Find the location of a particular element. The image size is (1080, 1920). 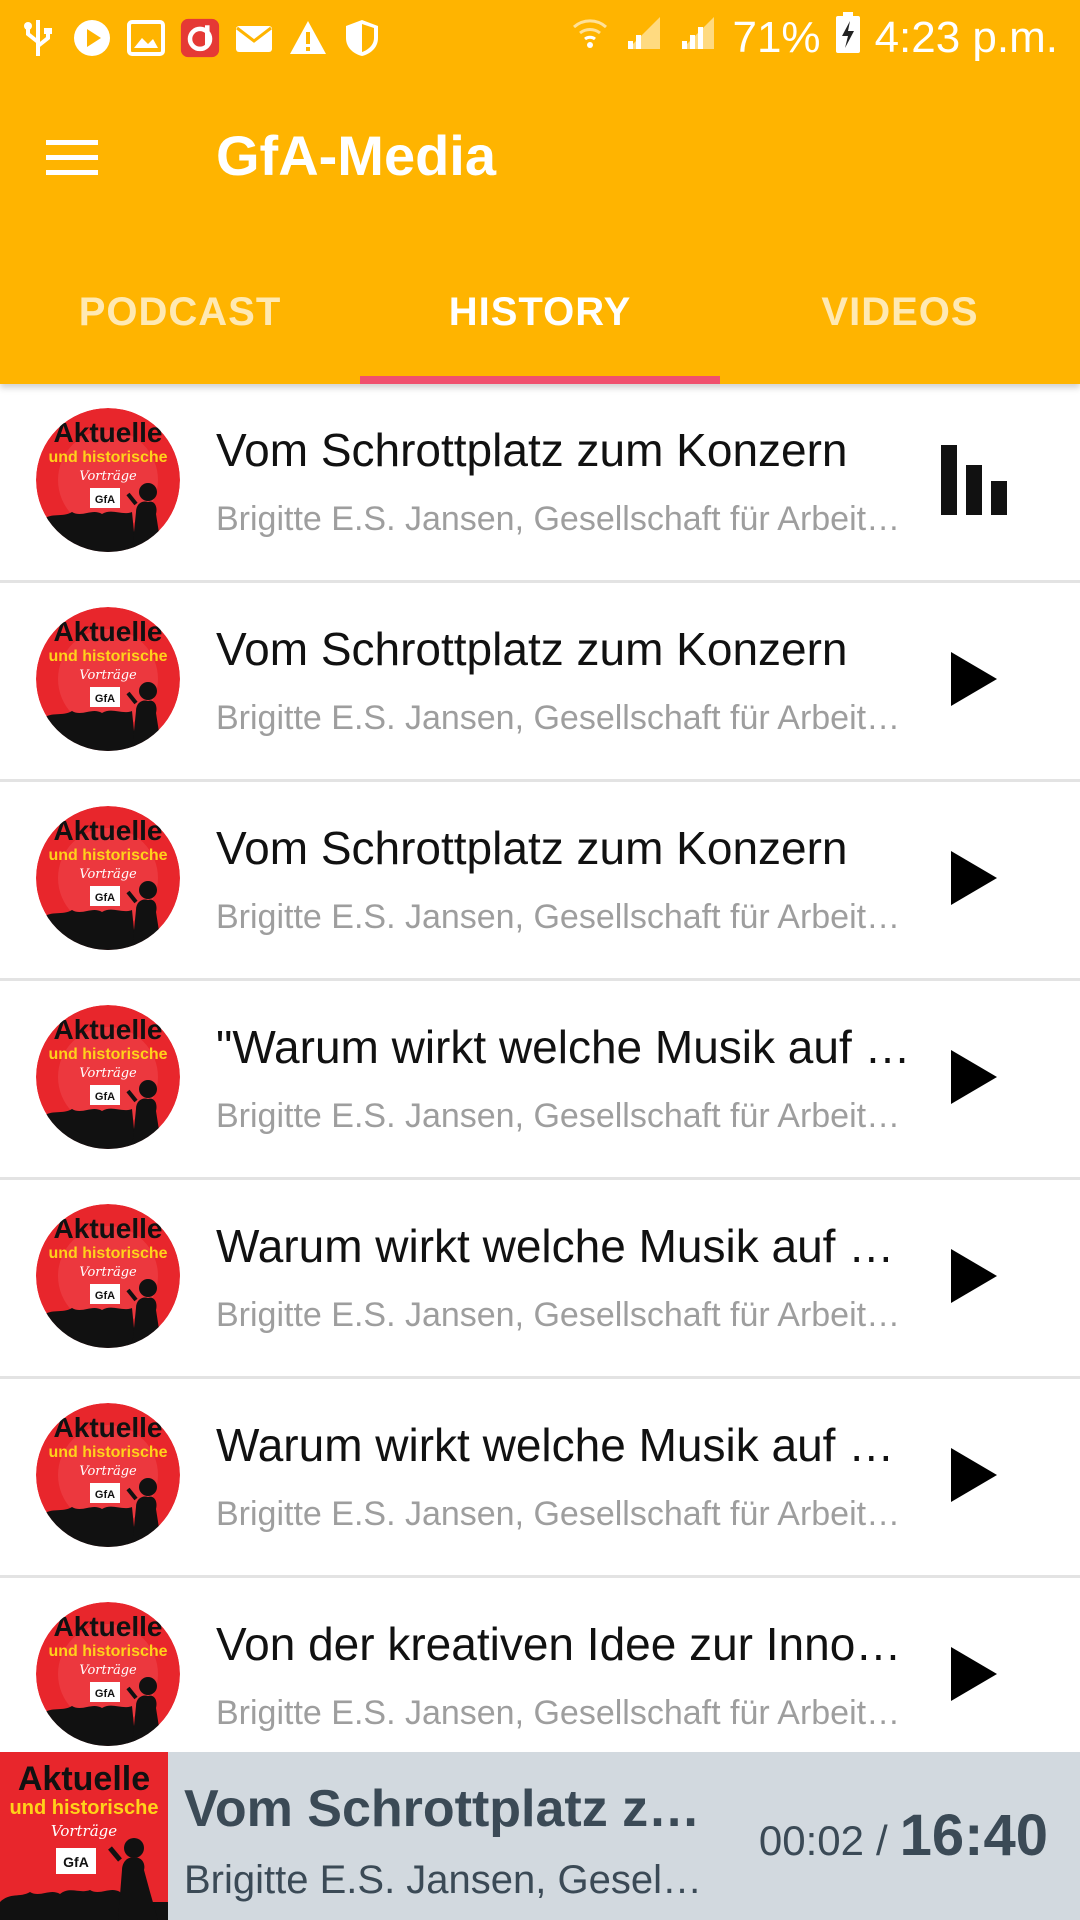

current-time: 00:02 is located at coordinates (811, 1840).